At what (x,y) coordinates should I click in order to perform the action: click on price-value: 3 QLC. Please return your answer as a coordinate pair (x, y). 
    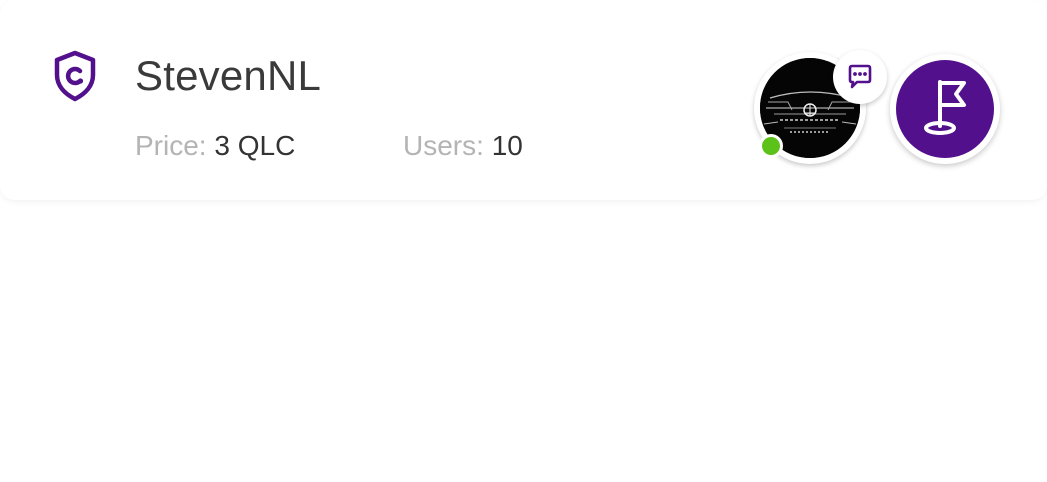
    Looking at the image, I should click on (255, 145).